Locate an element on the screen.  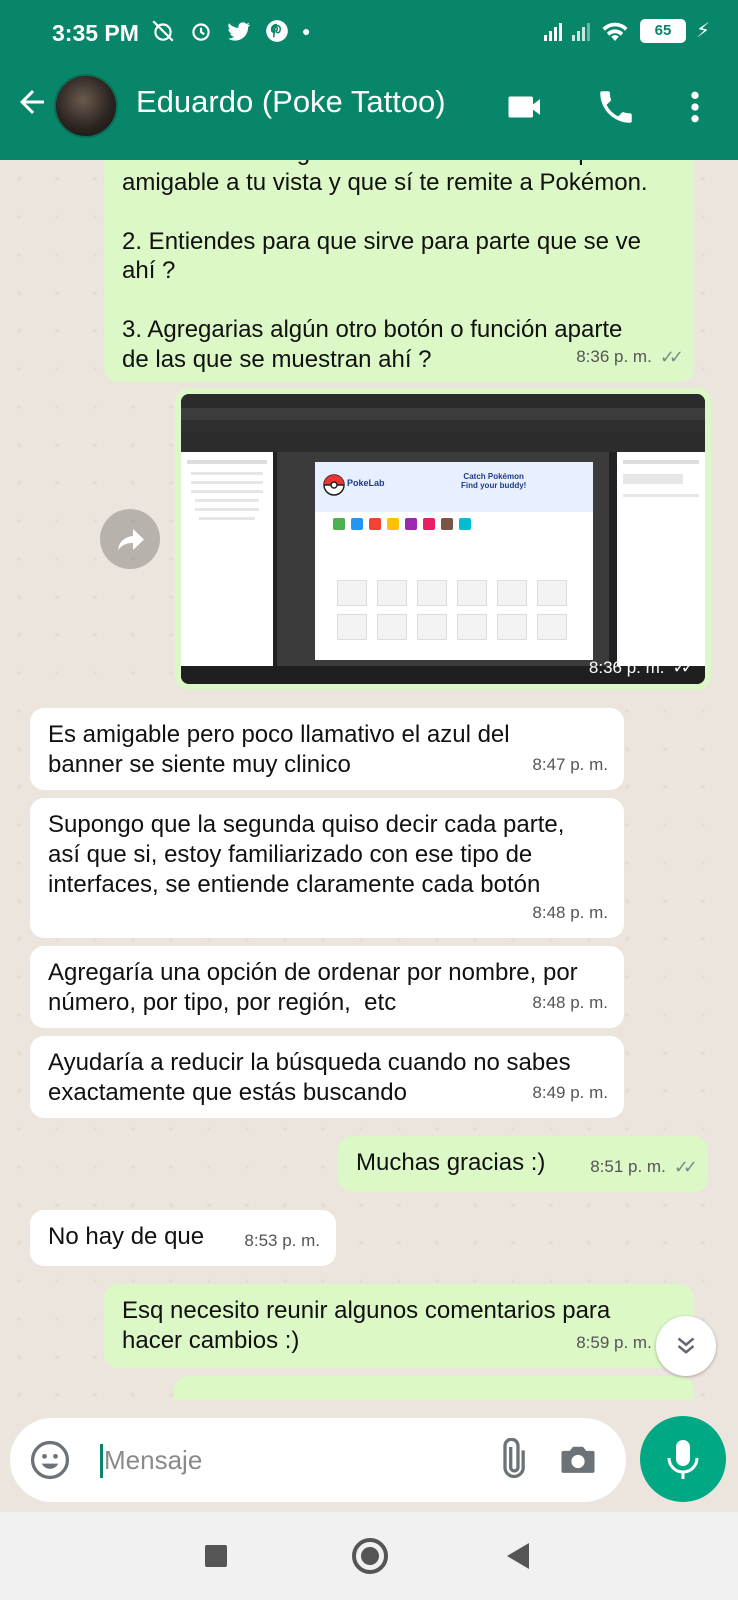
pokelab-tagline: Catch Pokémon Find your buddy! is located at coordinates (494, 481).